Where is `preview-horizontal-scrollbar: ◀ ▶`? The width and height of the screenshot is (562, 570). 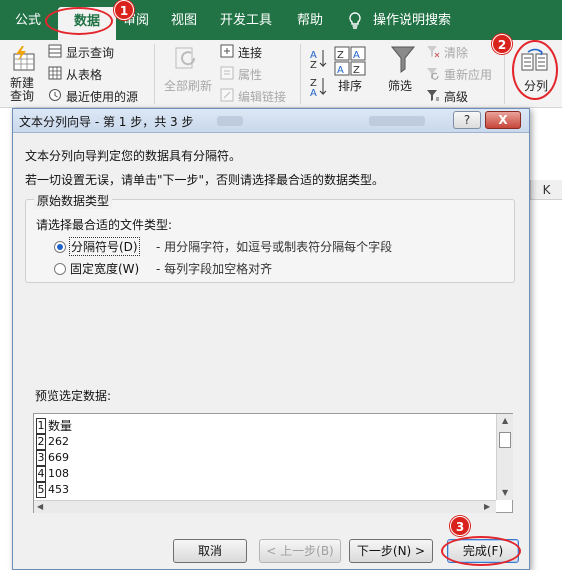
preview-horizontal-scrollbar: ◀ ▶ is located at coordinates (265, 506).